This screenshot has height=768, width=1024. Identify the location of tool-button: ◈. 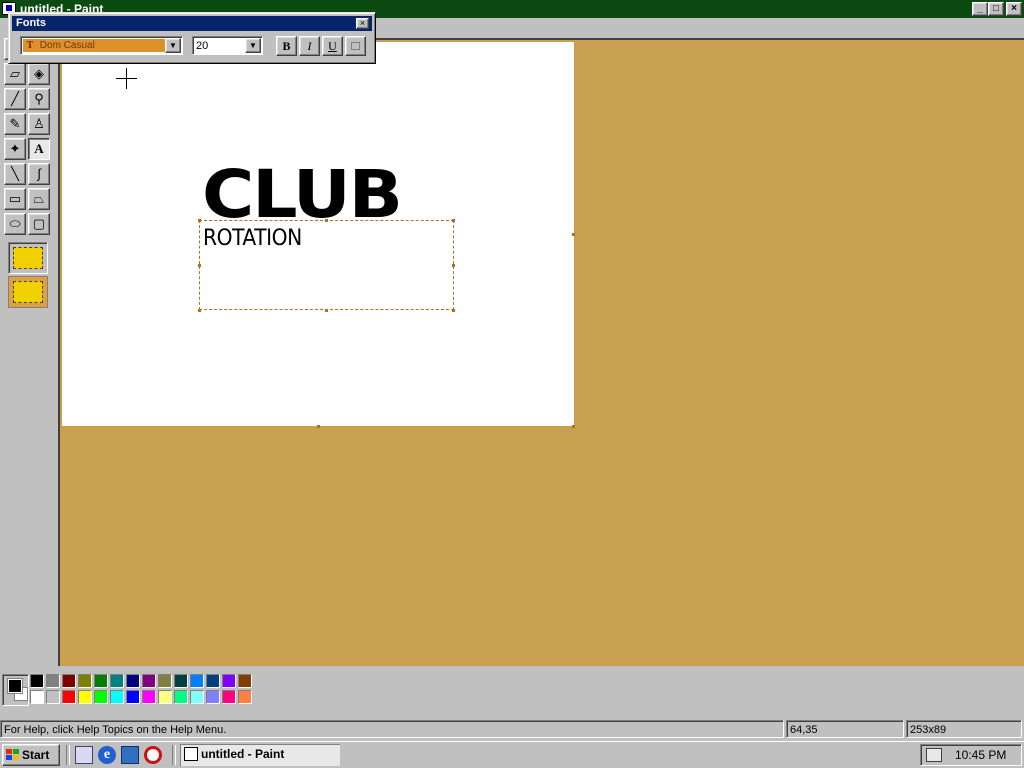
(39, 74).